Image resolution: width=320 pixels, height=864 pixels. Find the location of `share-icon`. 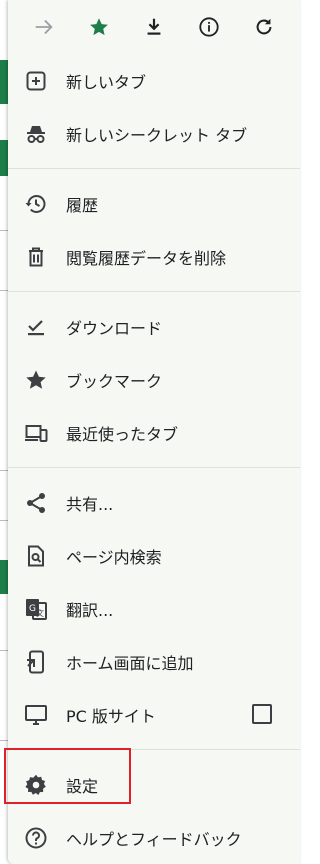

share-icon is located at coordinates (36, 503).